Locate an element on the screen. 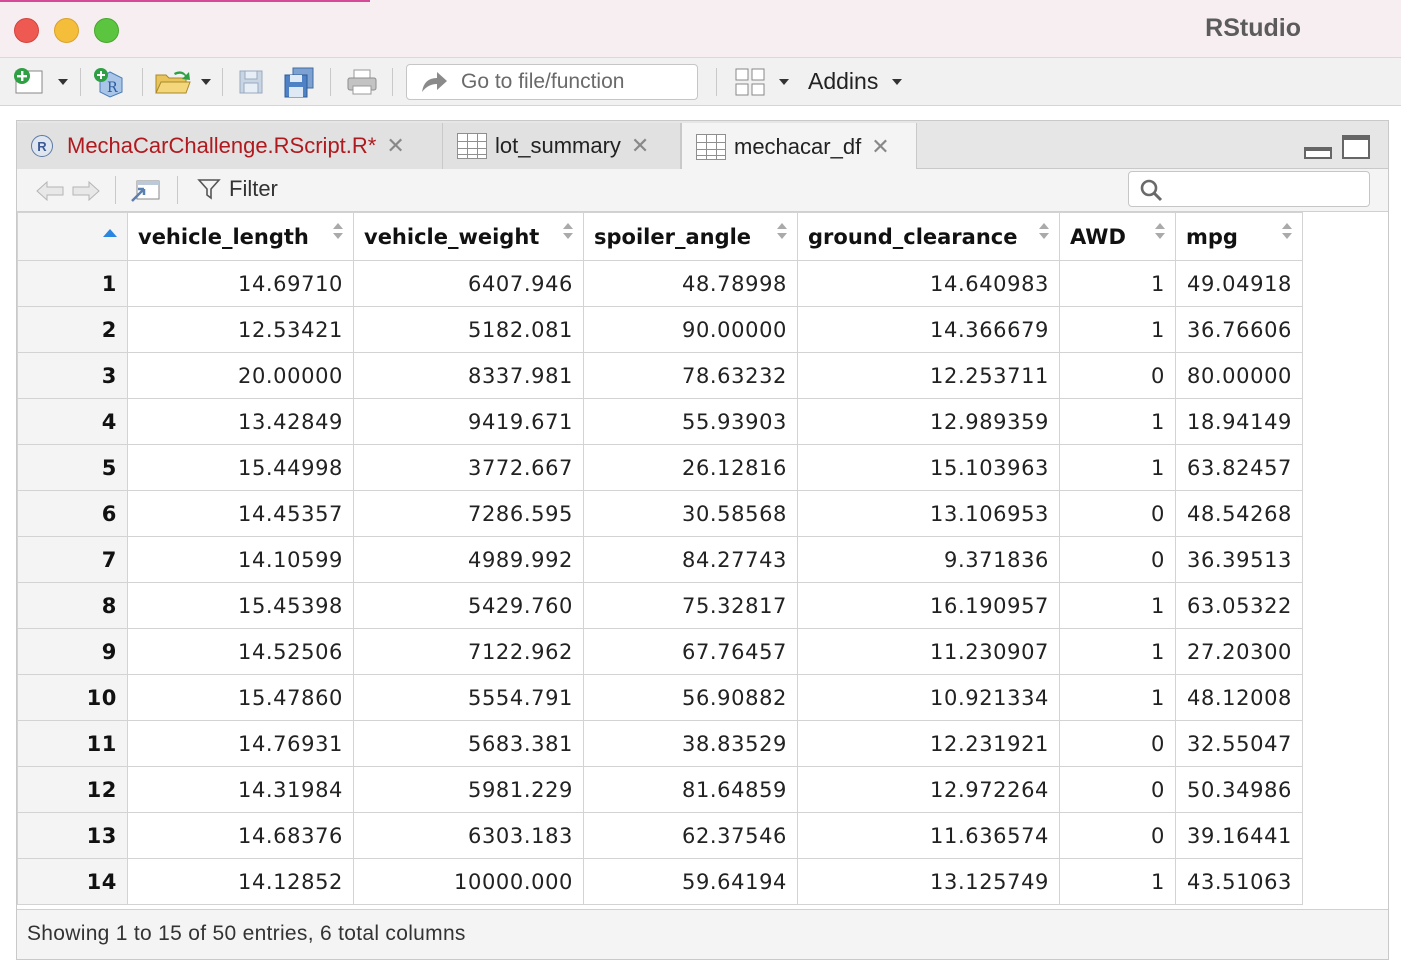 This screenshot has width=1401, height=974. workspace-panes-dropdown is located at coordinates (784, 82).